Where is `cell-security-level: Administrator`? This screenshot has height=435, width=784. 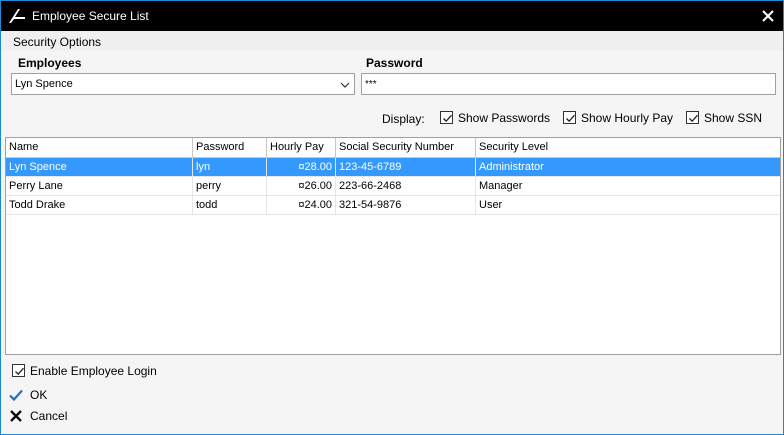
cell-security-level: Administrator is located at coordinates (511, 167).